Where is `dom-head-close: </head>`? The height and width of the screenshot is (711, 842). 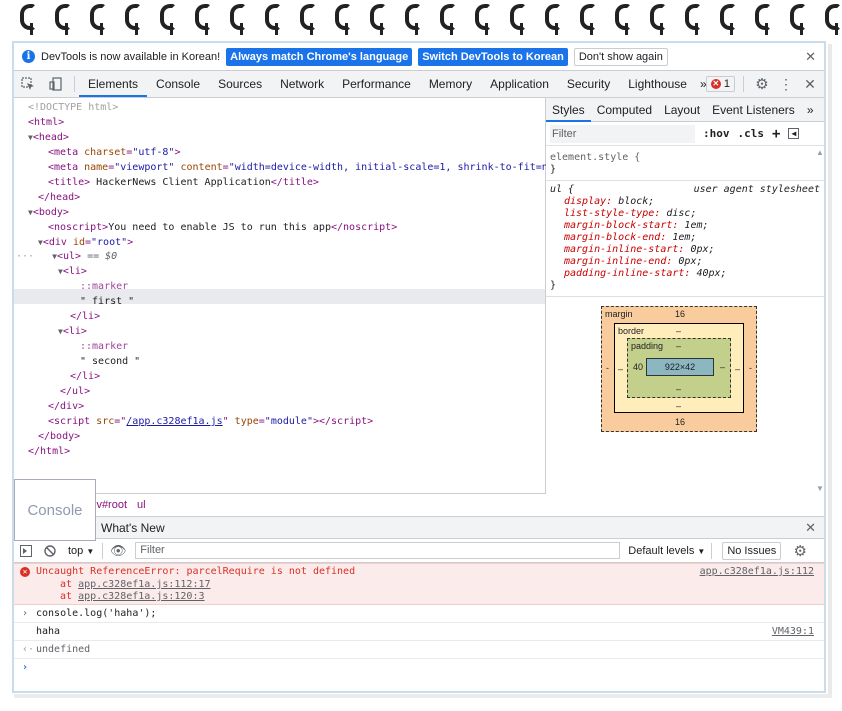 dom-head-close: </head> is located at coordinates (59, 197).